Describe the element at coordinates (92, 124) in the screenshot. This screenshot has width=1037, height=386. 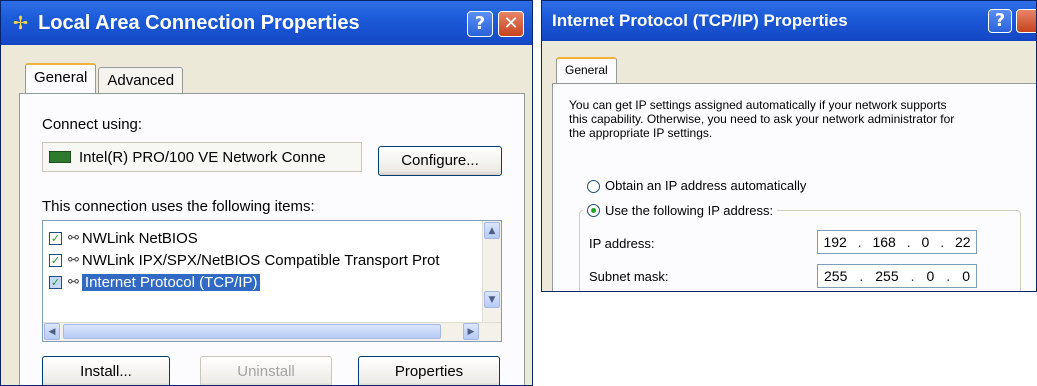
I see `connect-using-label: Connect using:` at that location.